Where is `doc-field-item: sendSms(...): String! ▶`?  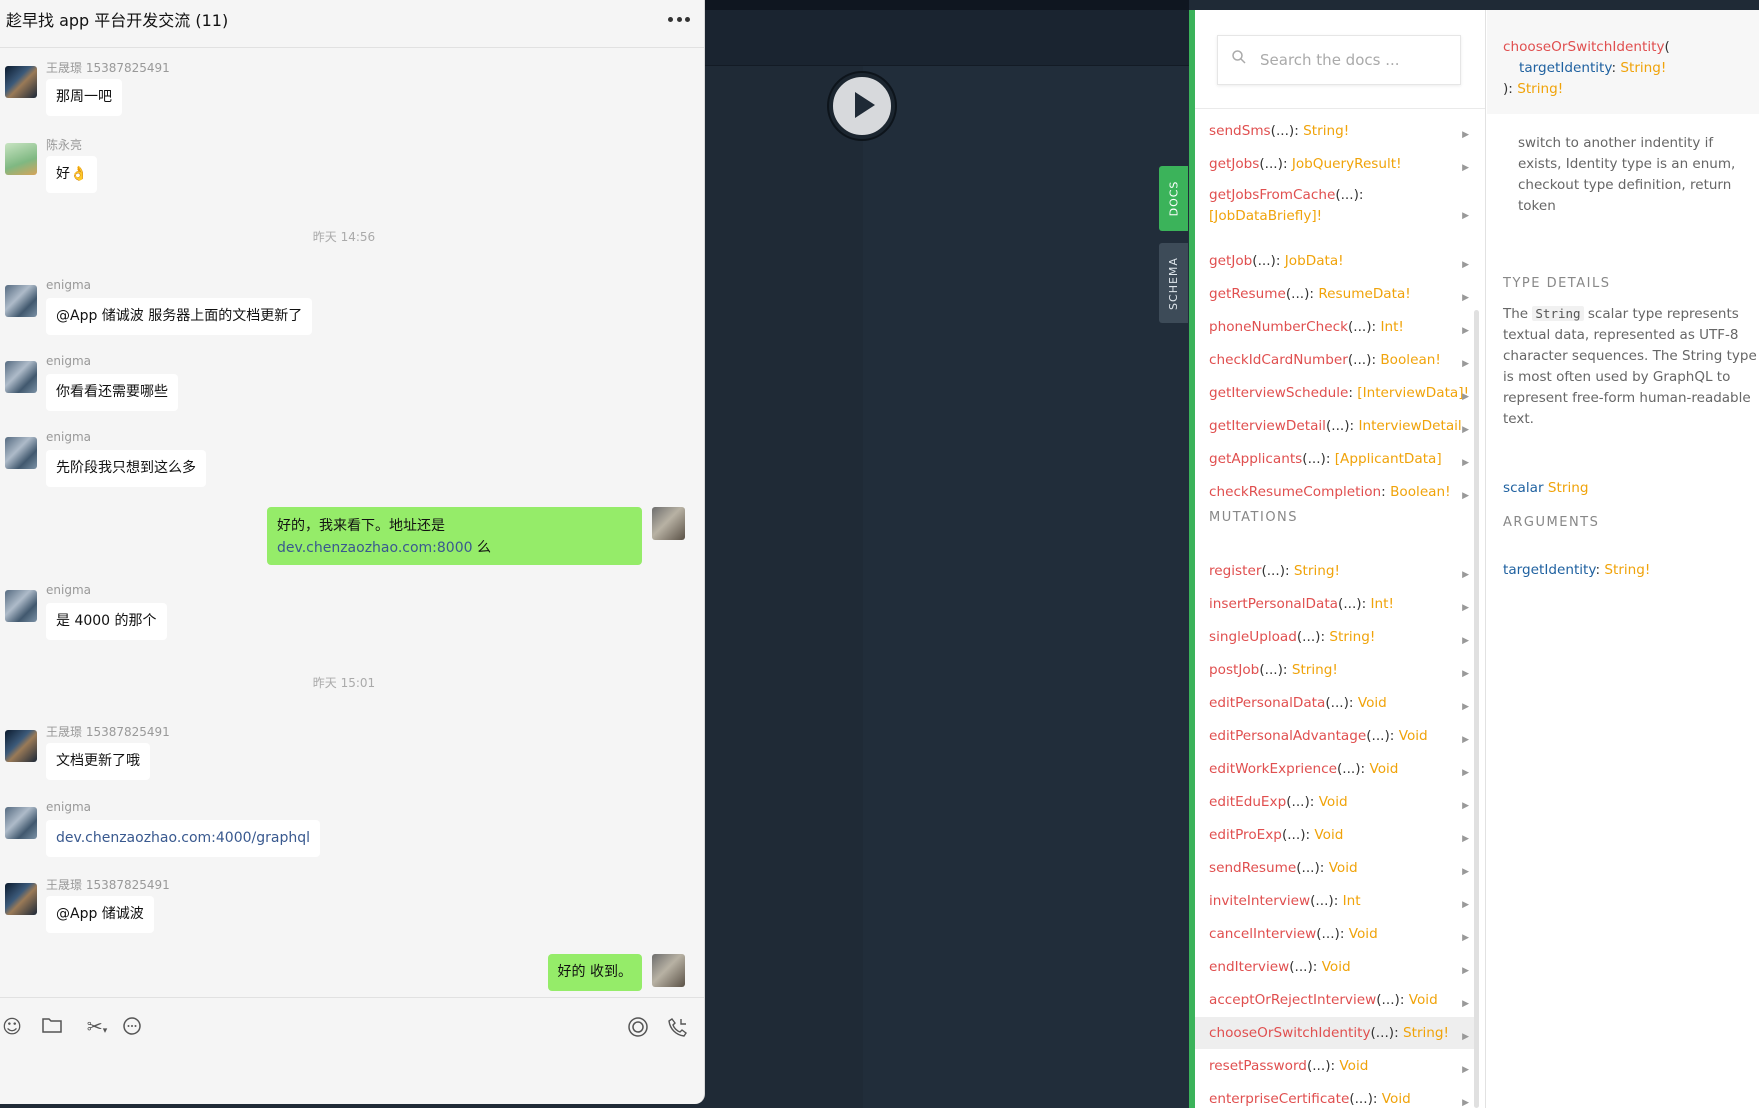 doc-field-item: sendSms(...): String! ▶ is located at coordinates (1337, 131).